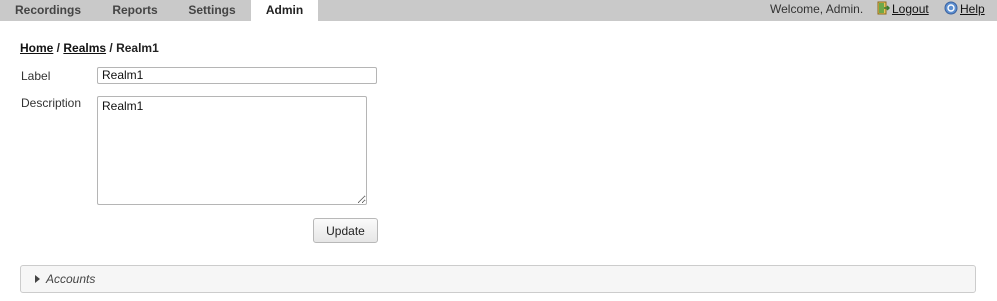 The width and height of the screenshot is (997, 301). Describe the element at coordinates (48, 10) in the screenshot. I see `tab-recordings: Recordings` at that location.